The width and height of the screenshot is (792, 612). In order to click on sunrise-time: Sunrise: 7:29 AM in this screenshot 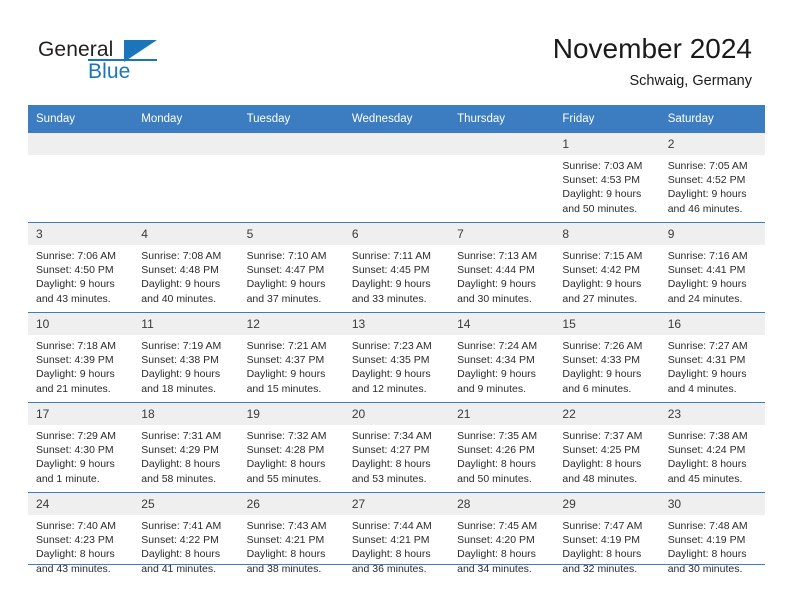, I will do `click(76, 436)`.